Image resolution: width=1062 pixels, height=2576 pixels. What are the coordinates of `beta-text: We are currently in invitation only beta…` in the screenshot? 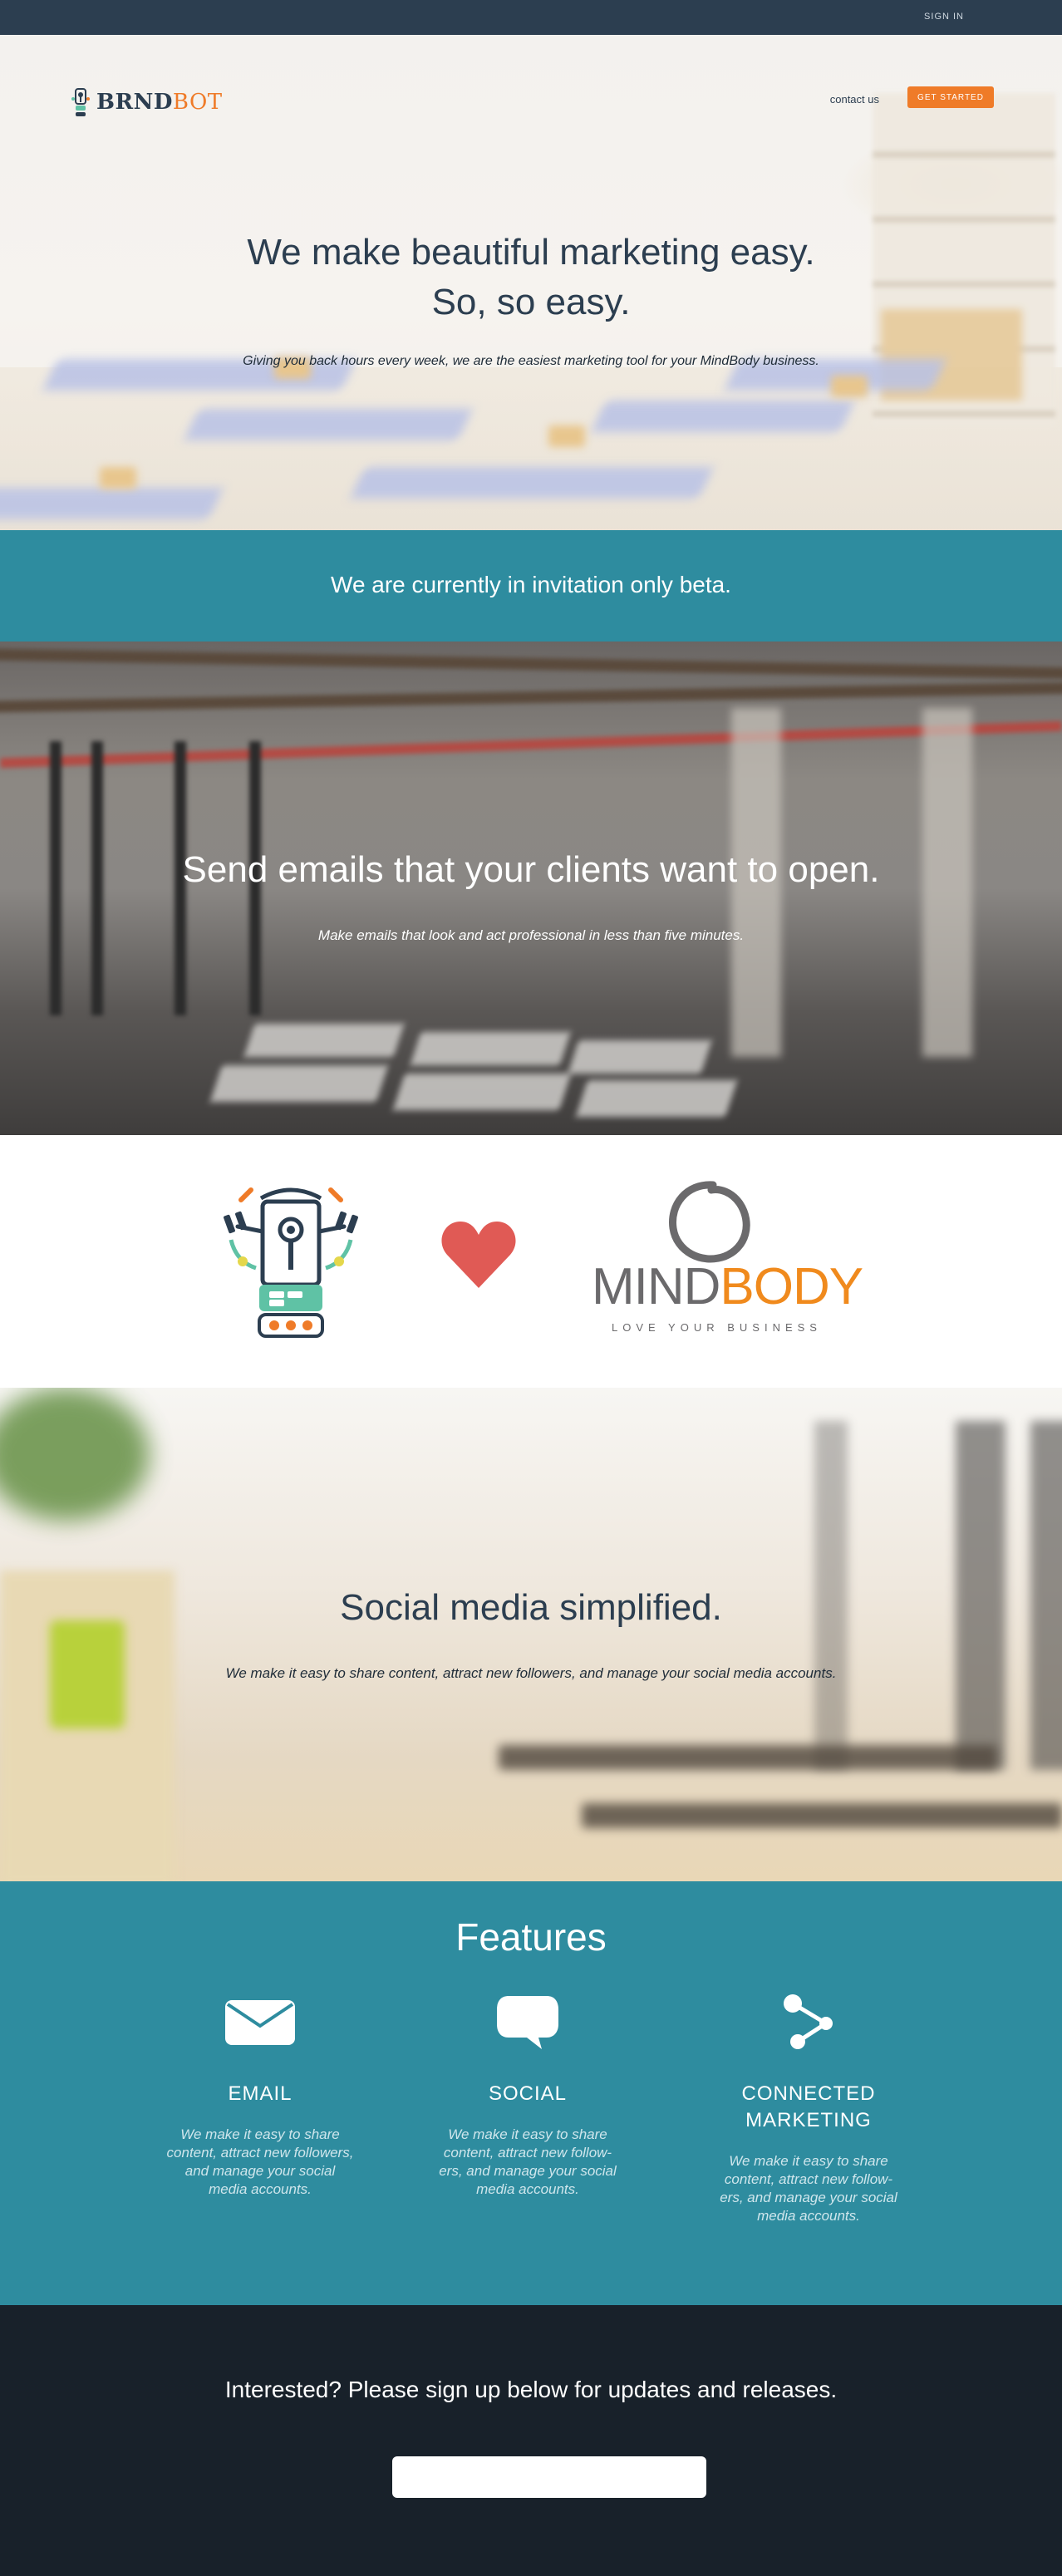 It's located at (531, 584).